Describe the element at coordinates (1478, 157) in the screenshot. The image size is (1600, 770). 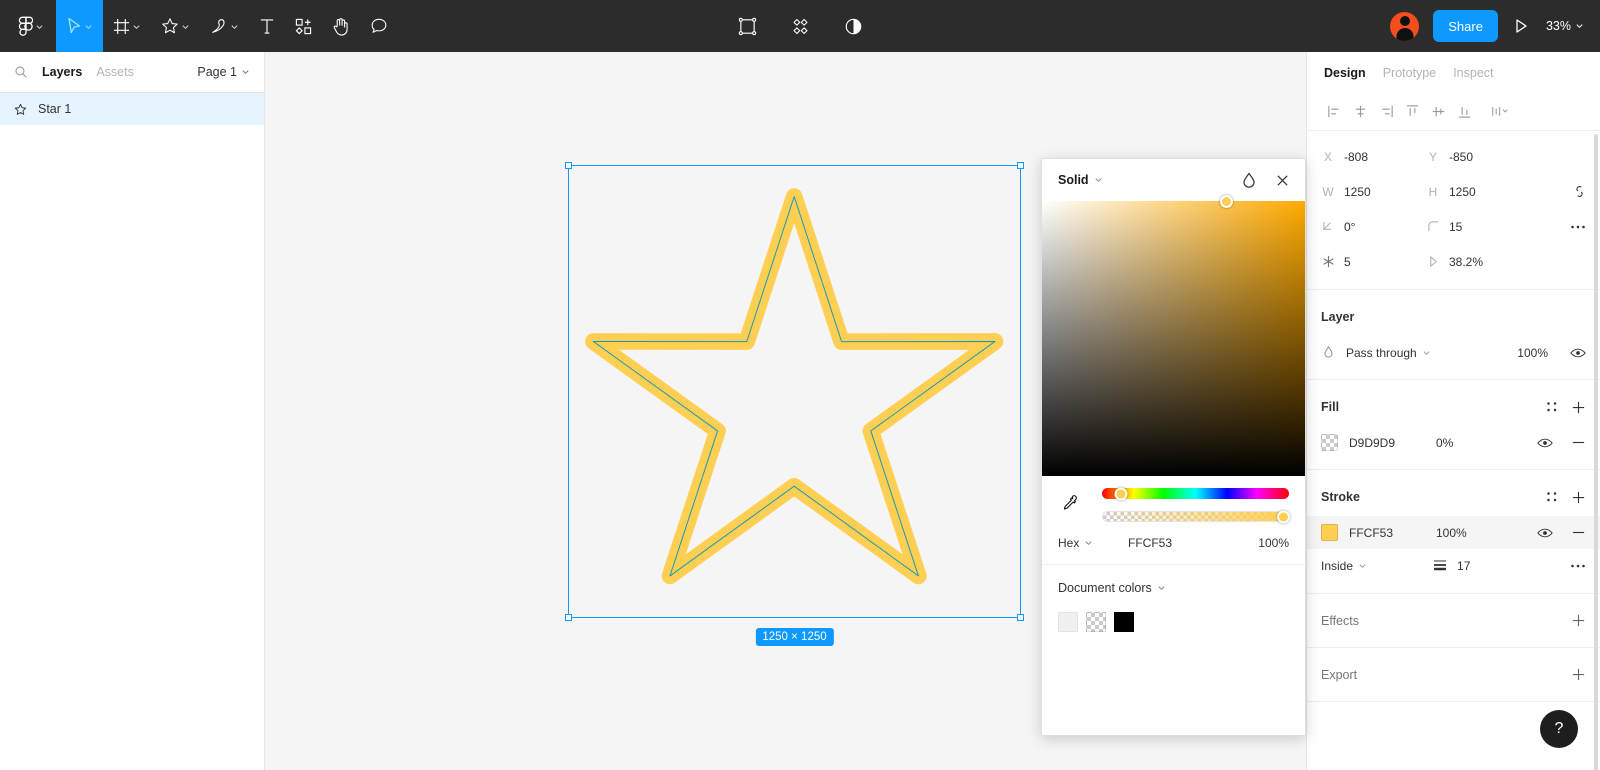
I see `y-field: Y -850` at that location.